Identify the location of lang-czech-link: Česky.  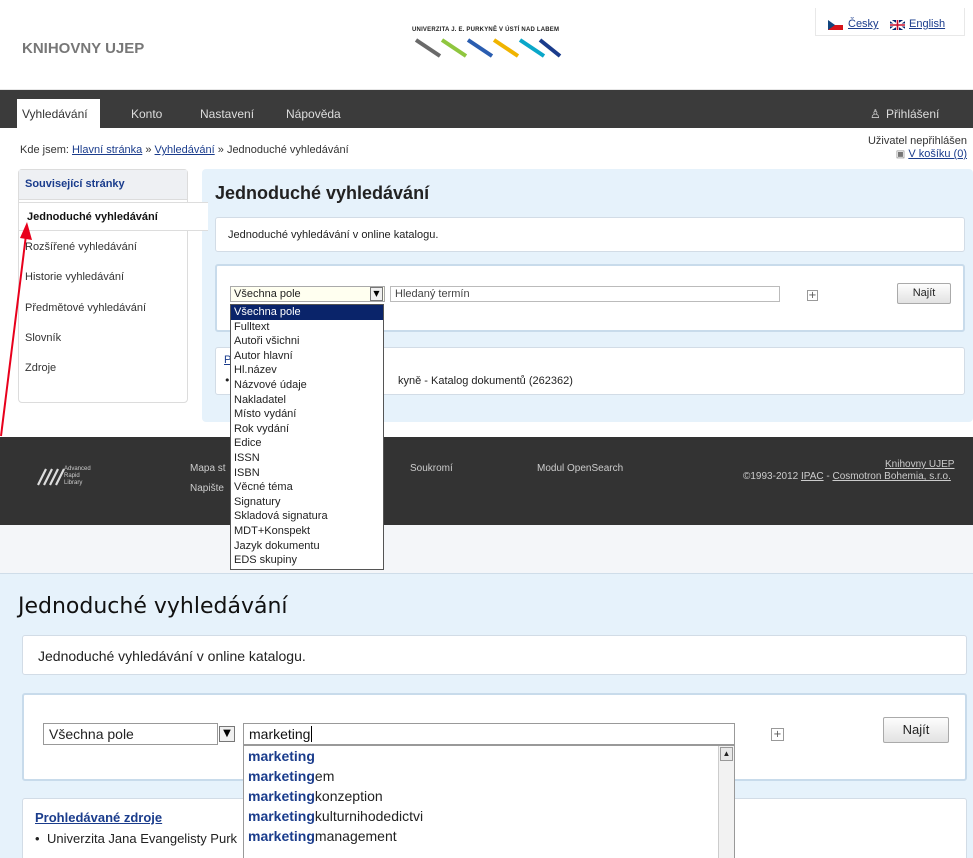
(863, 24).